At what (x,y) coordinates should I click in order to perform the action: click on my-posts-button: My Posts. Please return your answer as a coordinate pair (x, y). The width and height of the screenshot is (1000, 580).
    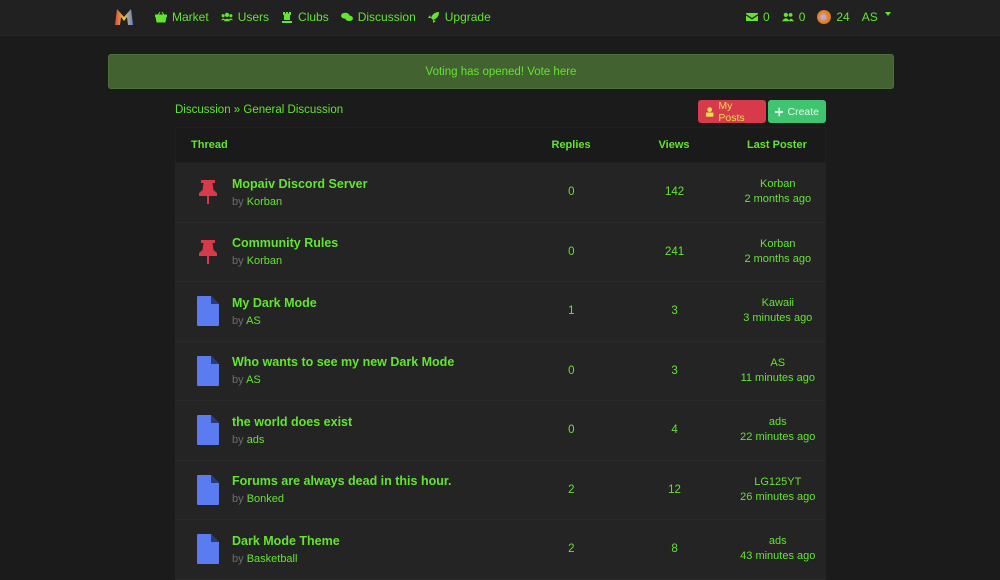
    Looking at the image, I should click on (732, 112).